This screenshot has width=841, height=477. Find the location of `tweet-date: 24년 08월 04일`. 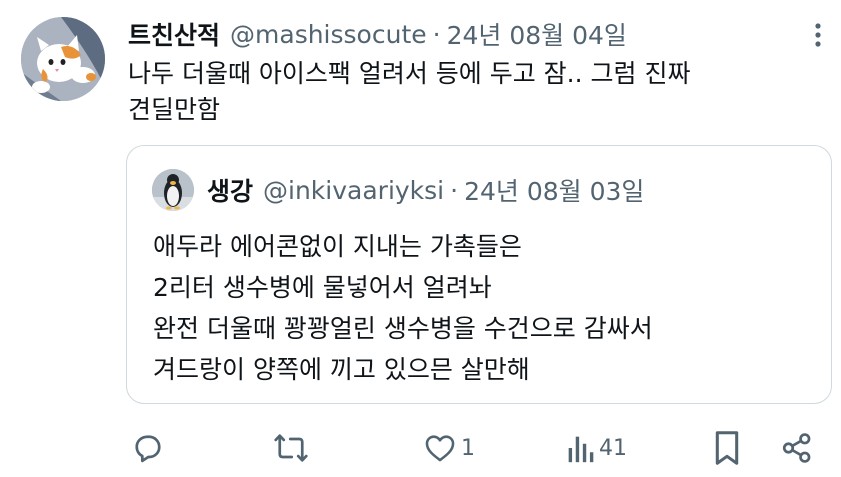

tweet-date: 24년 08월 04일 is located at coordinates (537, 34).